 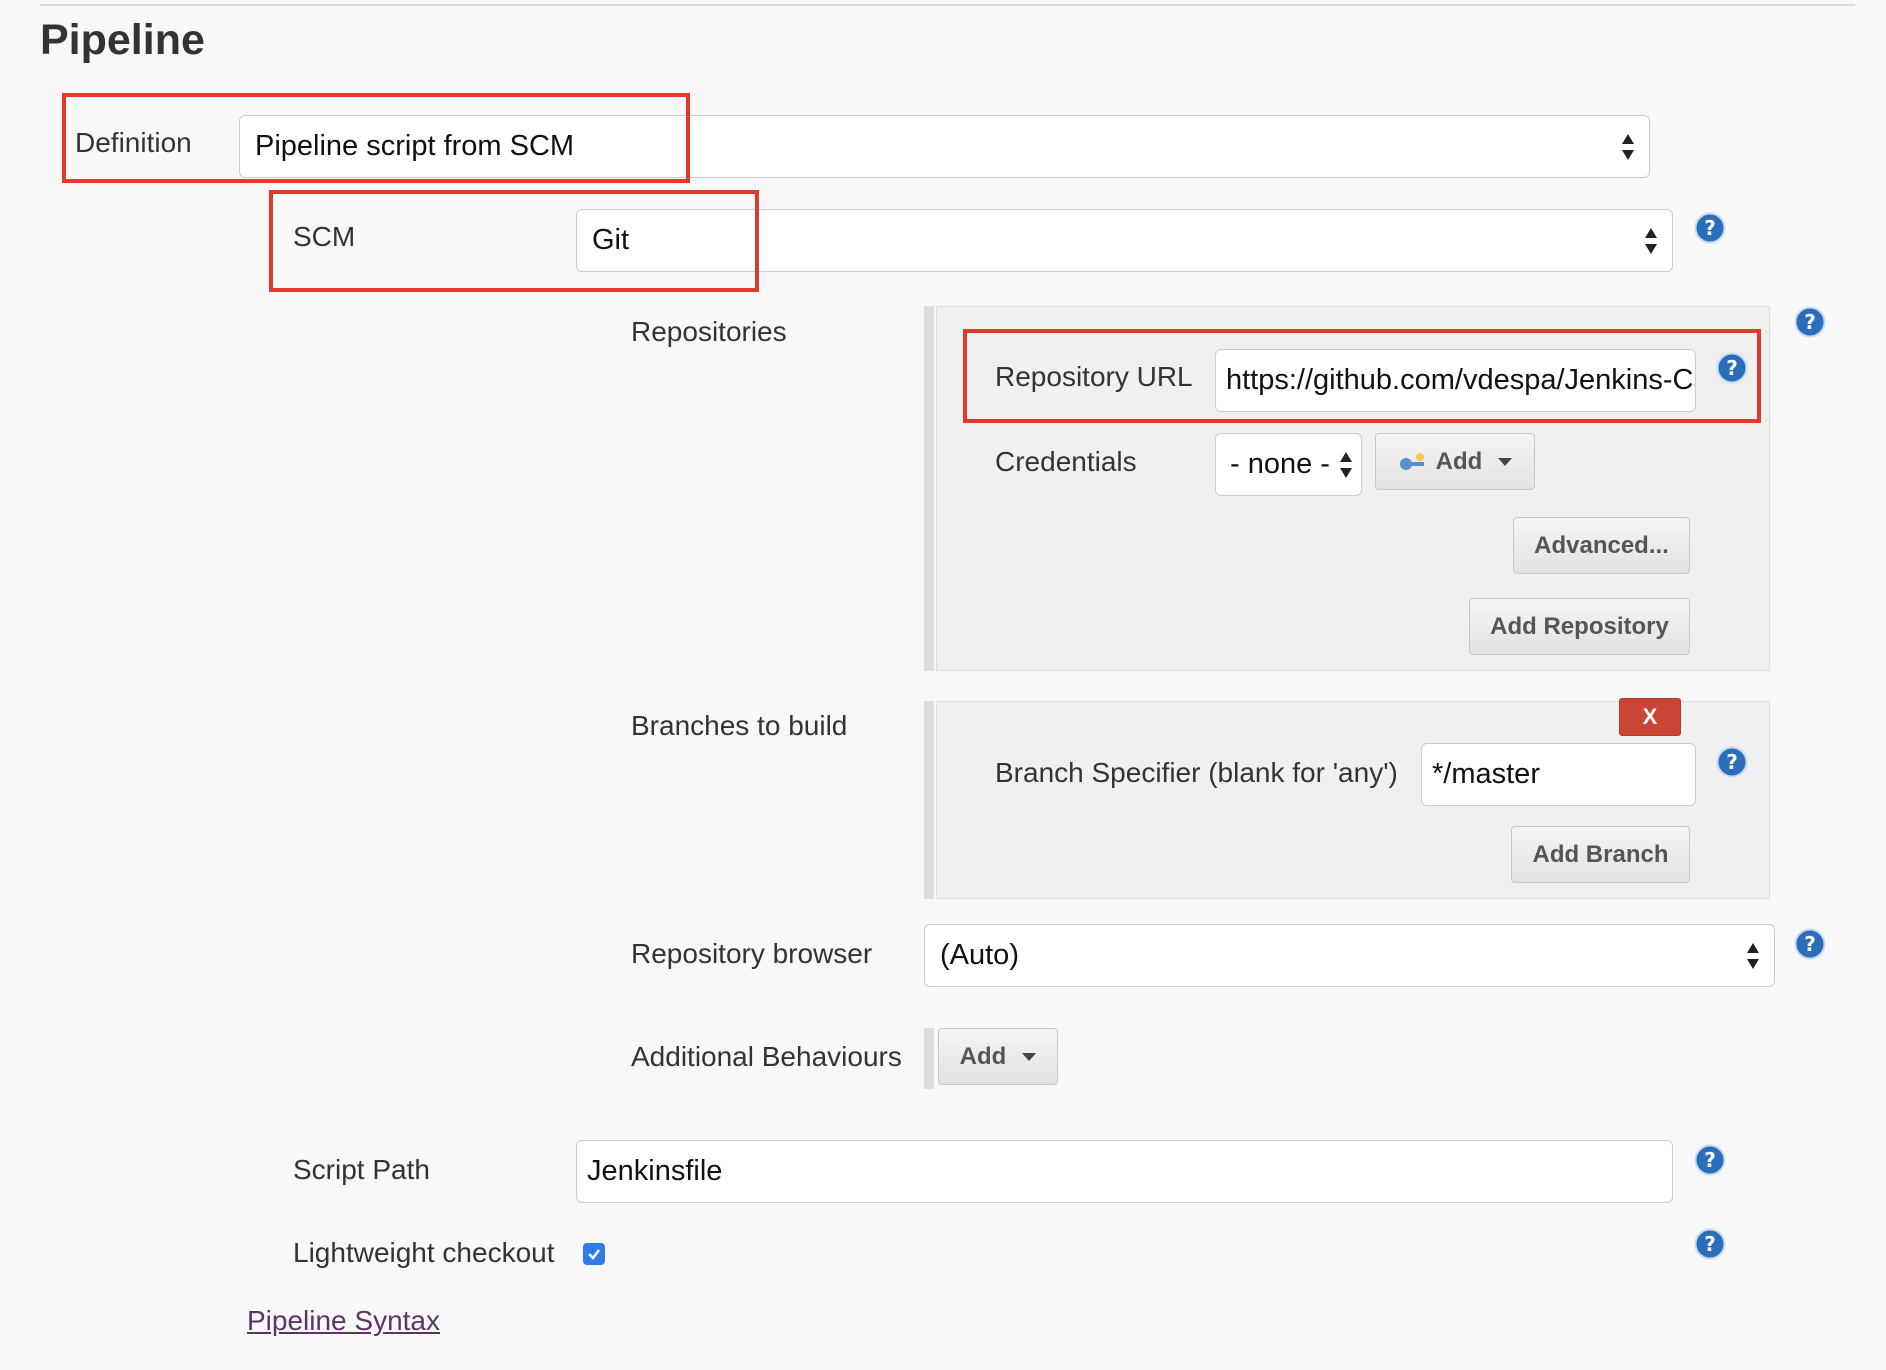 What do you see at coordinates (1066, 461) in the screenshot?
I see `credentials-label: Credentials` at bounding box center [1066, 461].